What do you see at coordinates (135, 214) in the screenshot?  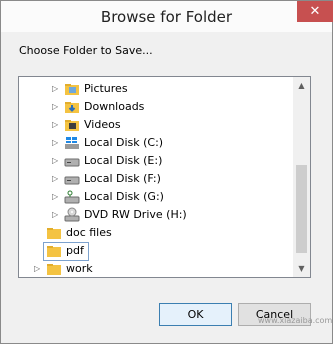 I see `tree-item-label: DVD RW Drive (H:)` at bounding box center [135, 214].